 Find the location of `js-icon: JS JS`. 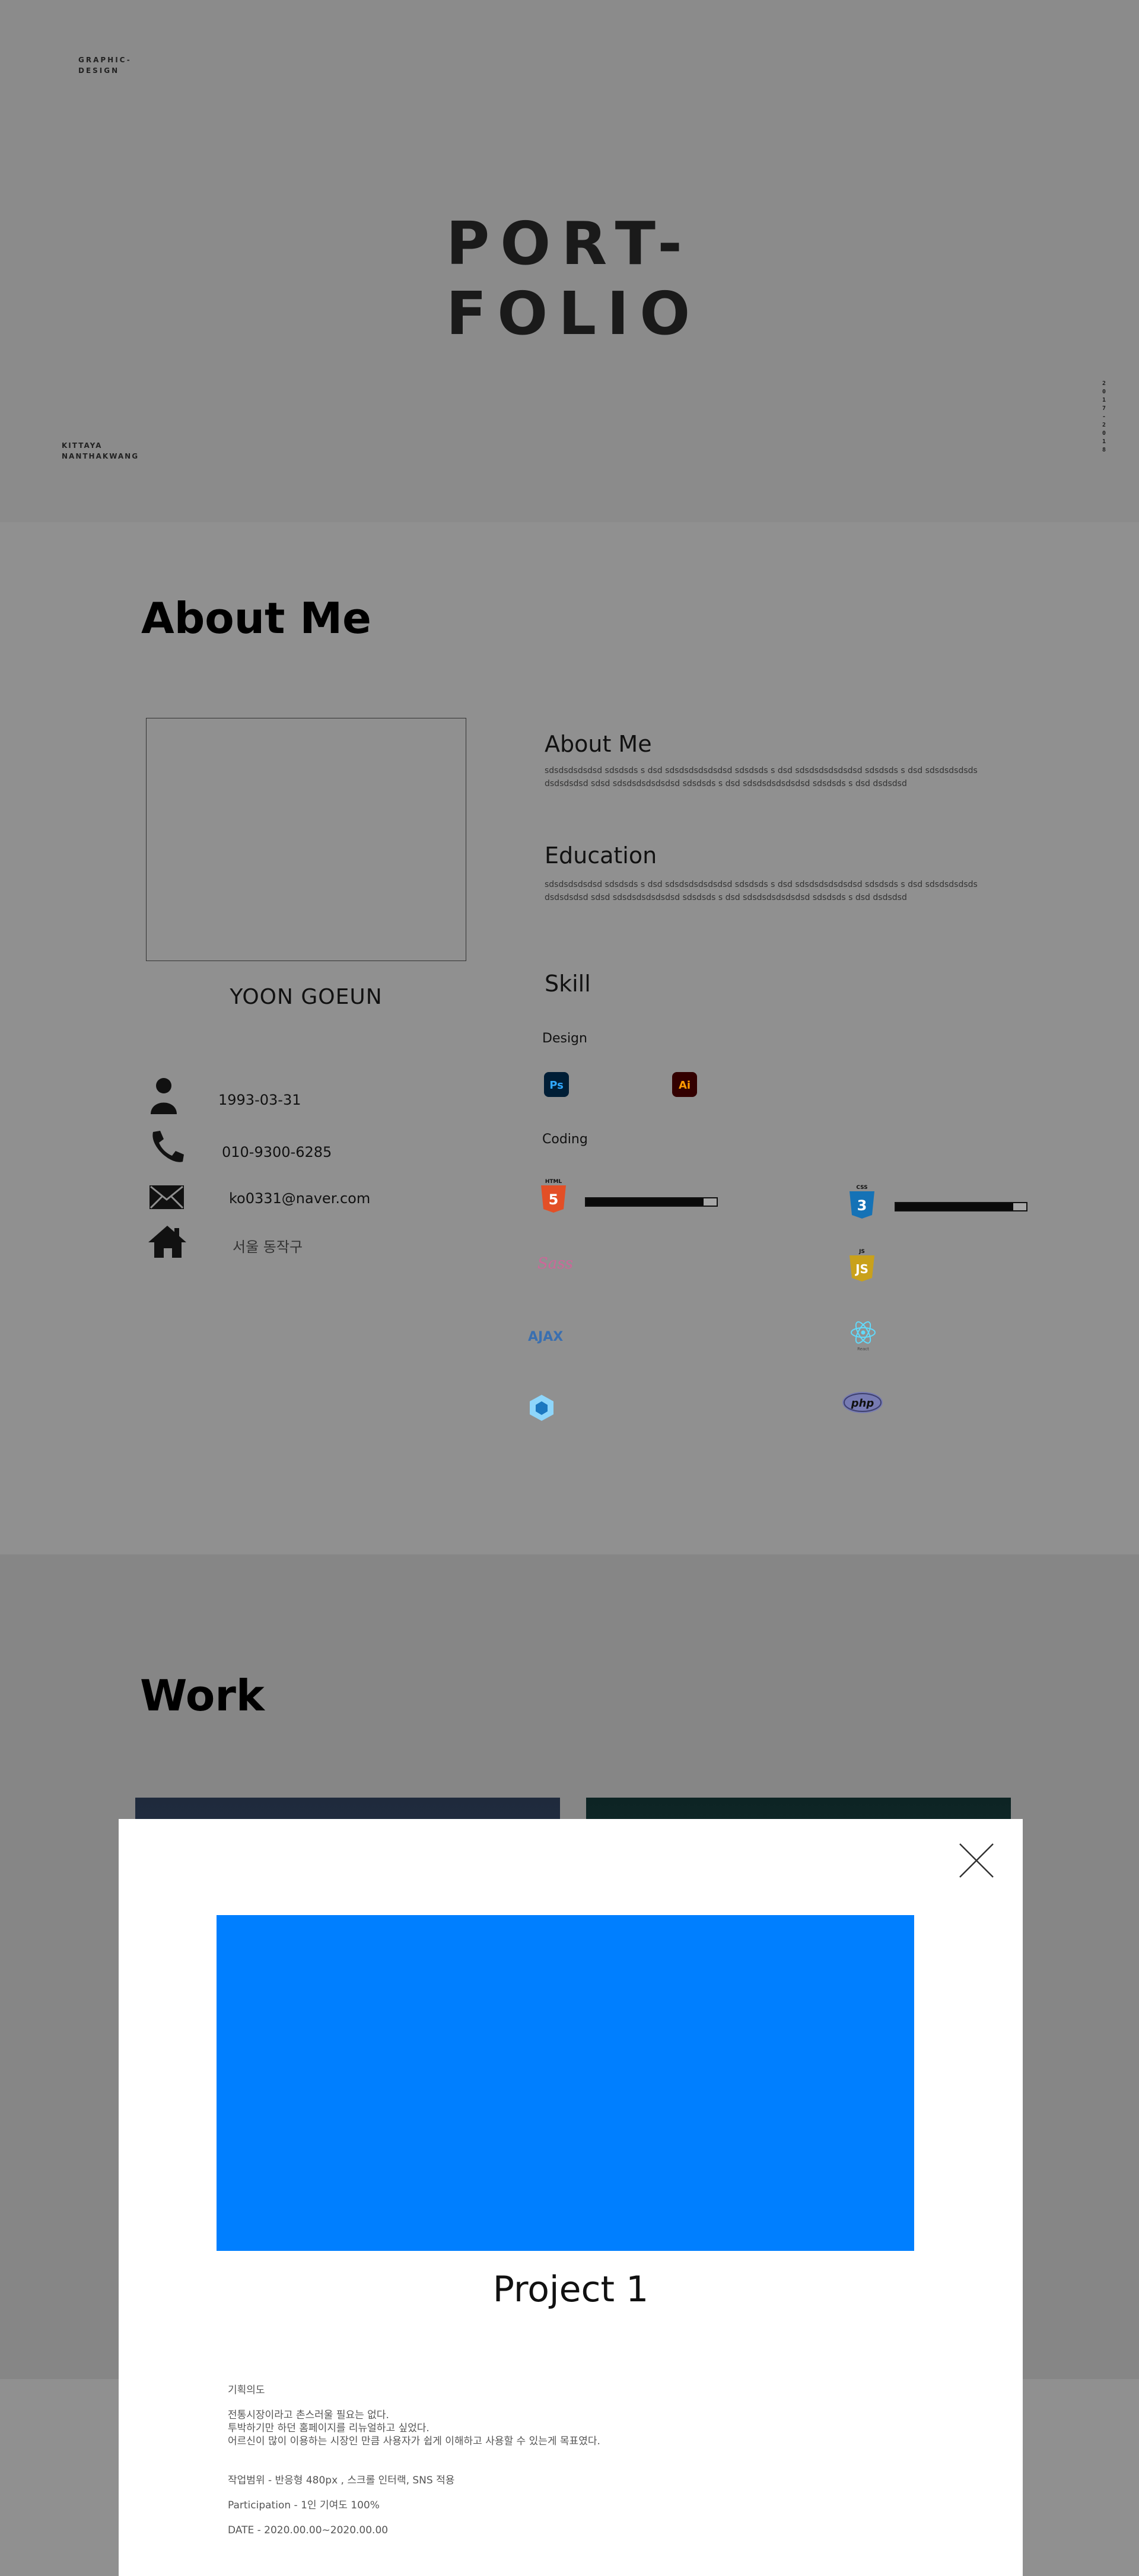

js-icon: JS JS is located at coordinates (862, 1264).